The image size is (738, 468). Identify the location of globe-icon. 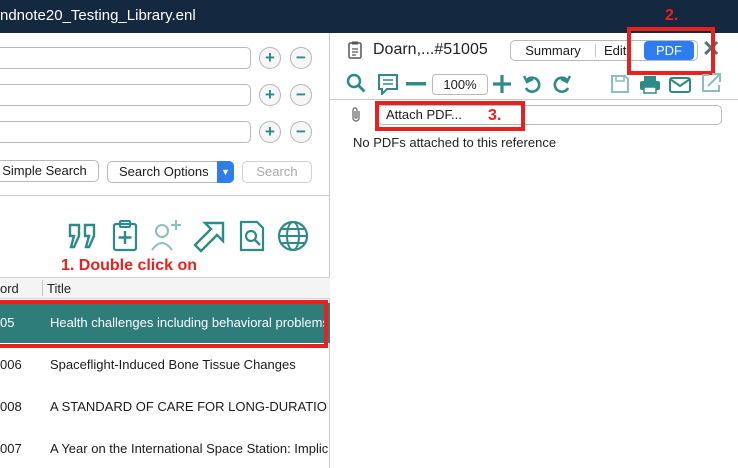
(293, 236).